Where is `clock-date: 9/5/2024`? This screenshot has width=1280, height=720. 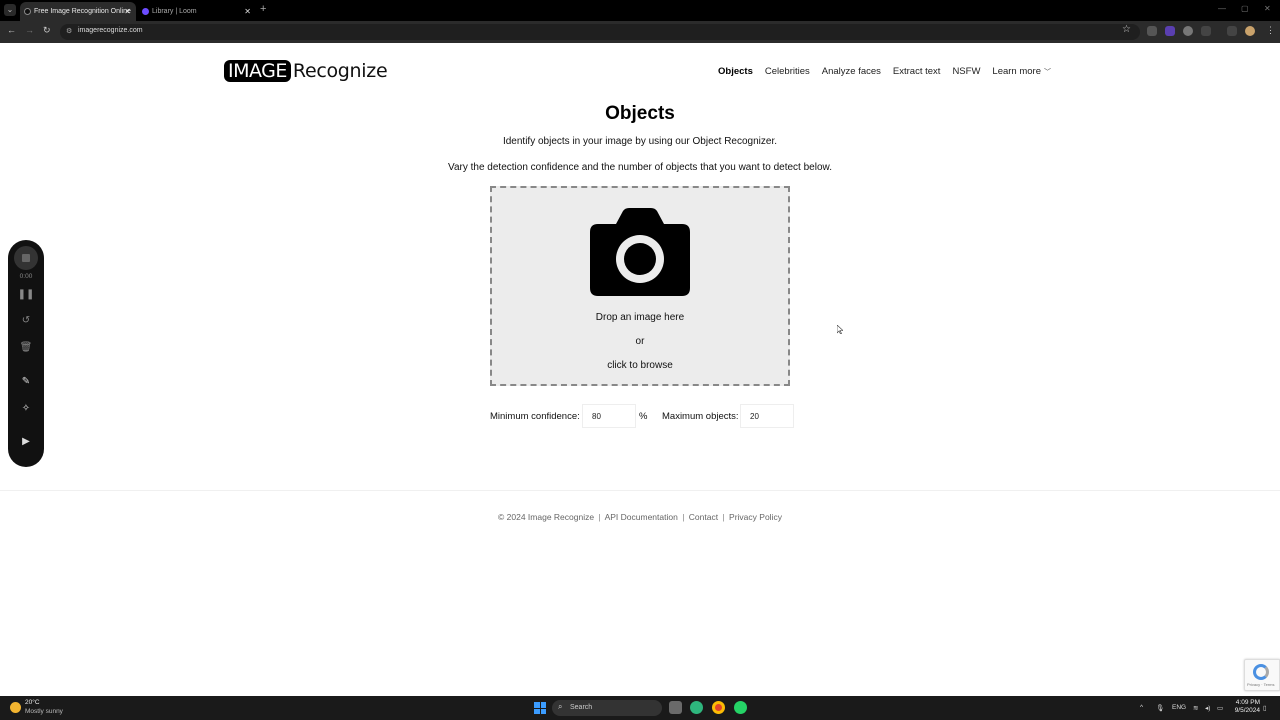 clock-date: 9/5/2024 is located at coordinates (1247, 710).